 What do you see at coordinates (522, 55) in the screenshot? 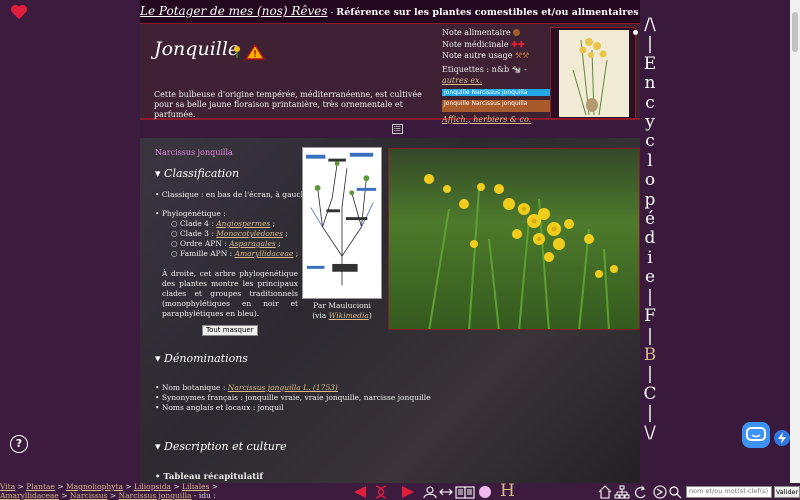
I see `tools-icon: ⚒⚒` at bounding box center [522, 55].